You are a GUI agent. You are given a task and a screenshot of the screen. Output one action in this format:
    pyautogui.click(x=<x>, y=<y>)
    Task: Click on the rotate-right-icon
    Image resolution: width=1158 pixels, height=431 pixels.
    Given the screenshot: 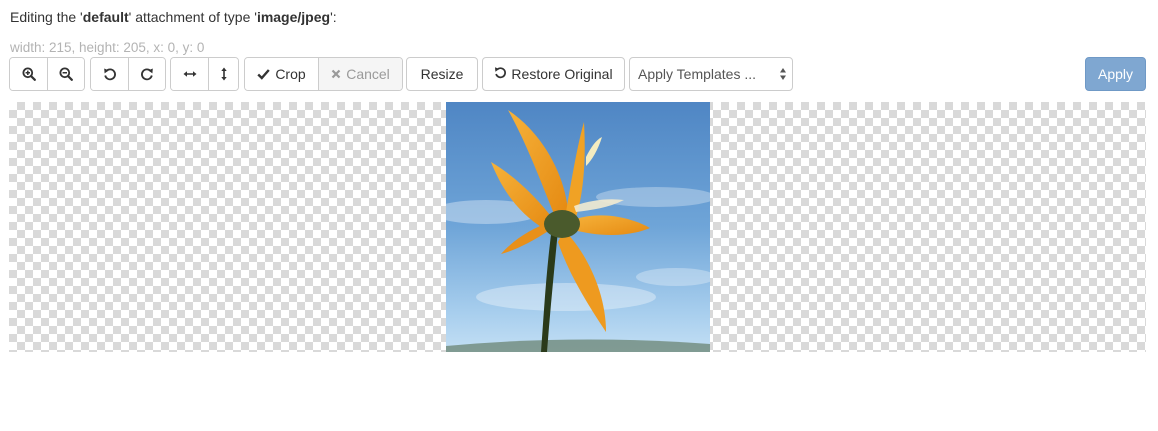 What is the action you would take?
    pyautogui.click(x=147, y=74)
    